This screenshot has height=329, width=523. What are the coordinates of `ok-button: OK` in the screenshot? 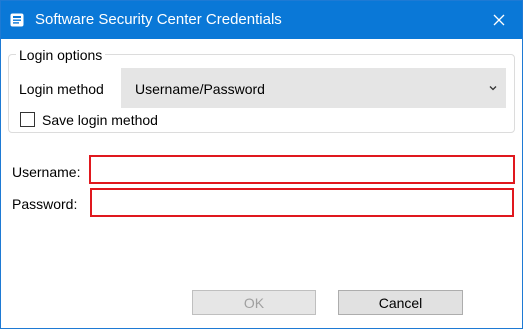 It's located at (254, 302).